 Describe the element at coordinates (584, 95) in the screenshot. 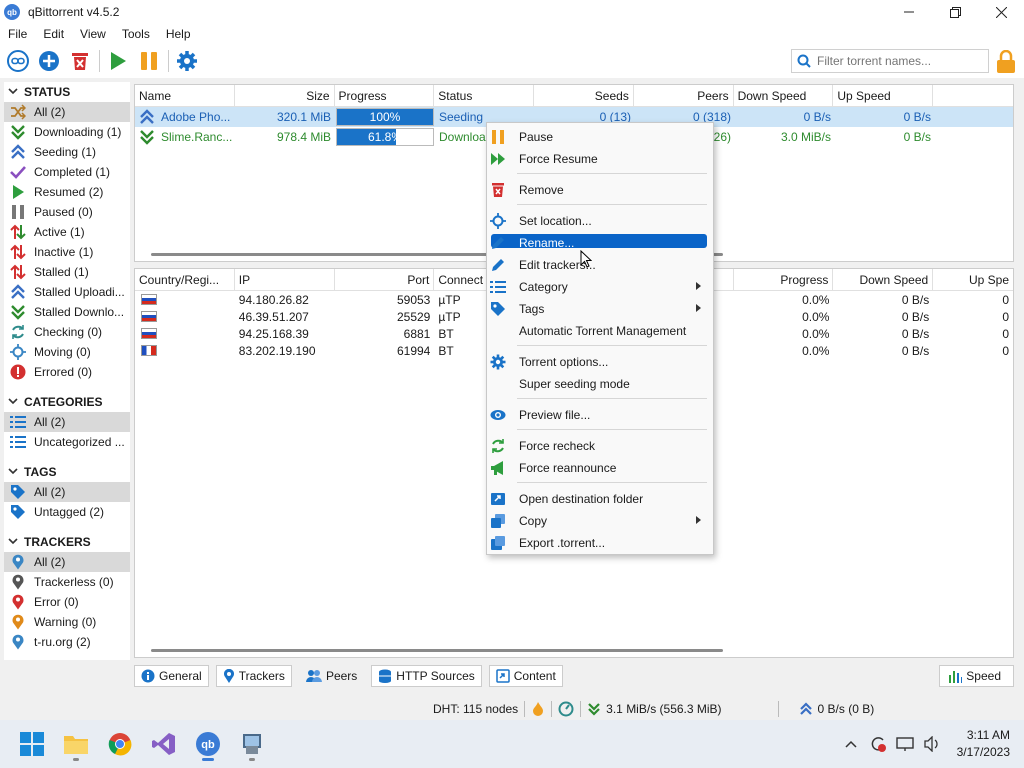

I see `column-seeds: Seeds` at that location.